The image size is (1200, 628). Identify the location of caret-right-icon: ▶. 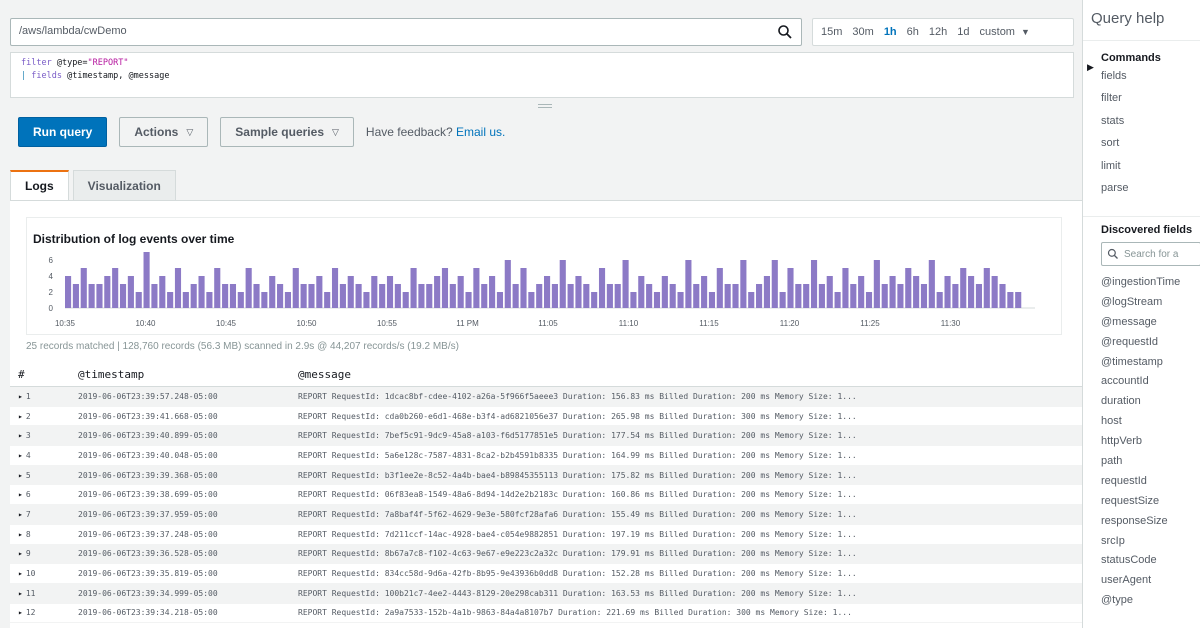
(1090, 67).